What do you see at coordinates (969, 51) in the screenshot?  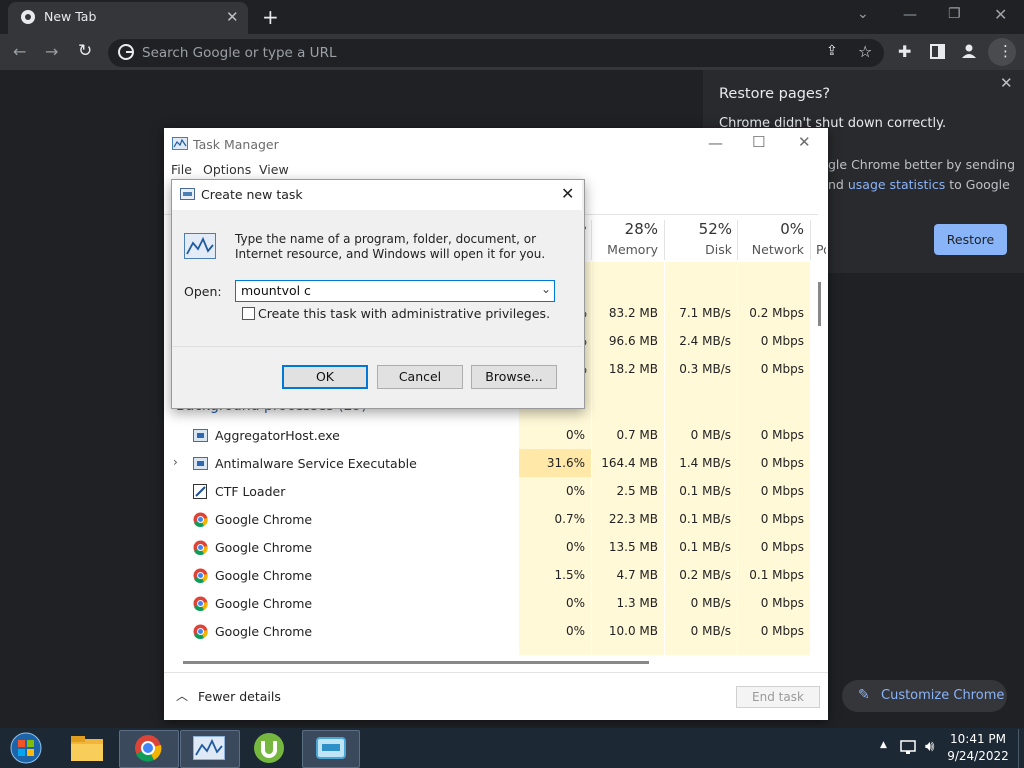 I see `profile-icon` at bounding box center [969, 51].